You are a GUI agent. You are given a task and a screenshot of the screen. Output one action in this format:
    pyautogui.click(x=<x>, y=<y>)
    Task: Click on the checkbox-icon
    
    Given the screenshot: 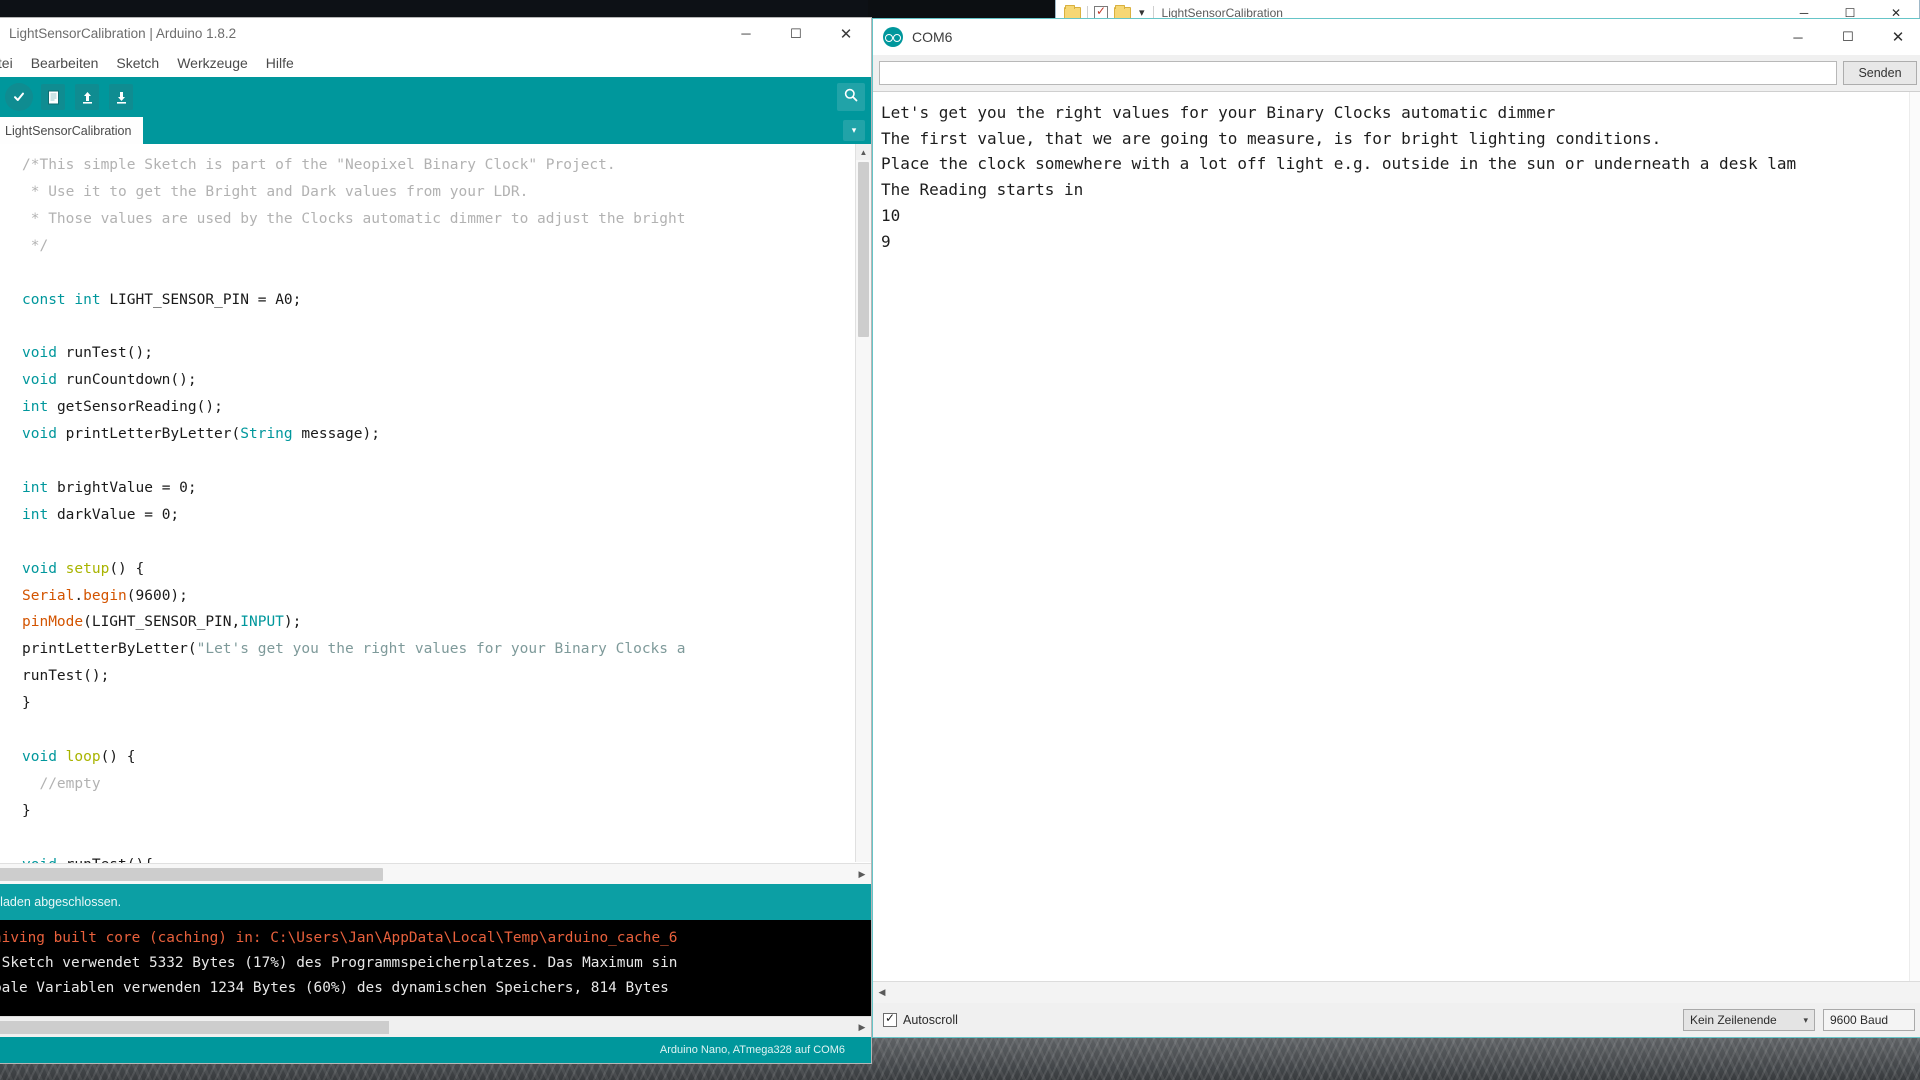 What is the action you would take?
    pyautogui.click(x=890, y=1019)
    